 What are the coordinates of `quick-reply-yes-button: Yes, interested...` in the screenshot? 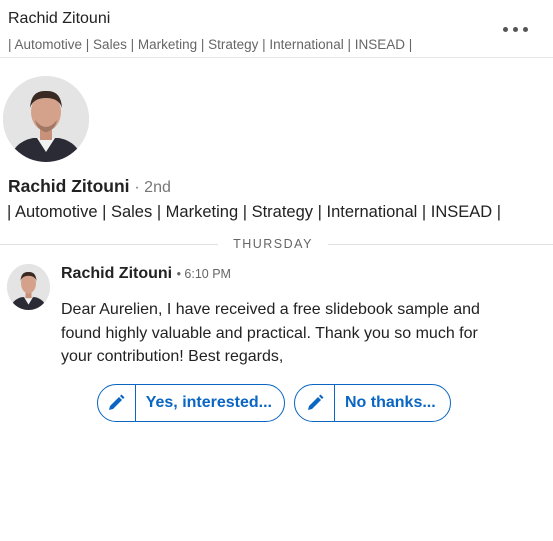 It's located at (191, 403).